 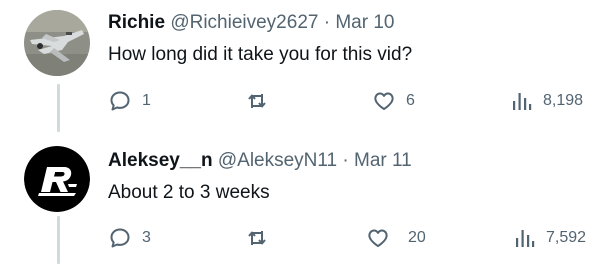 I want to click on like-button: 6, so click(x=393, y=101).